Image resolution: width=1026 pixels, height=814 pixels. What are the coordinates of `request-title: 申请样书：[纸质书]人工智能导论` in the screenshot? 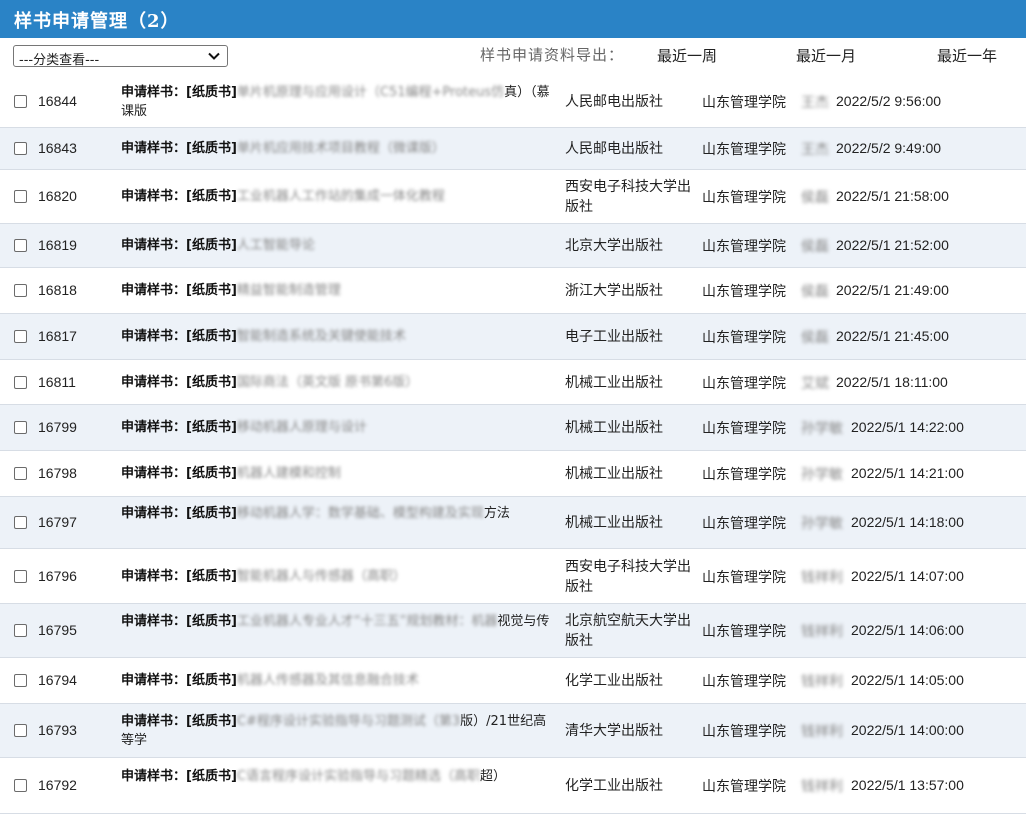 It's located at (339, 245).